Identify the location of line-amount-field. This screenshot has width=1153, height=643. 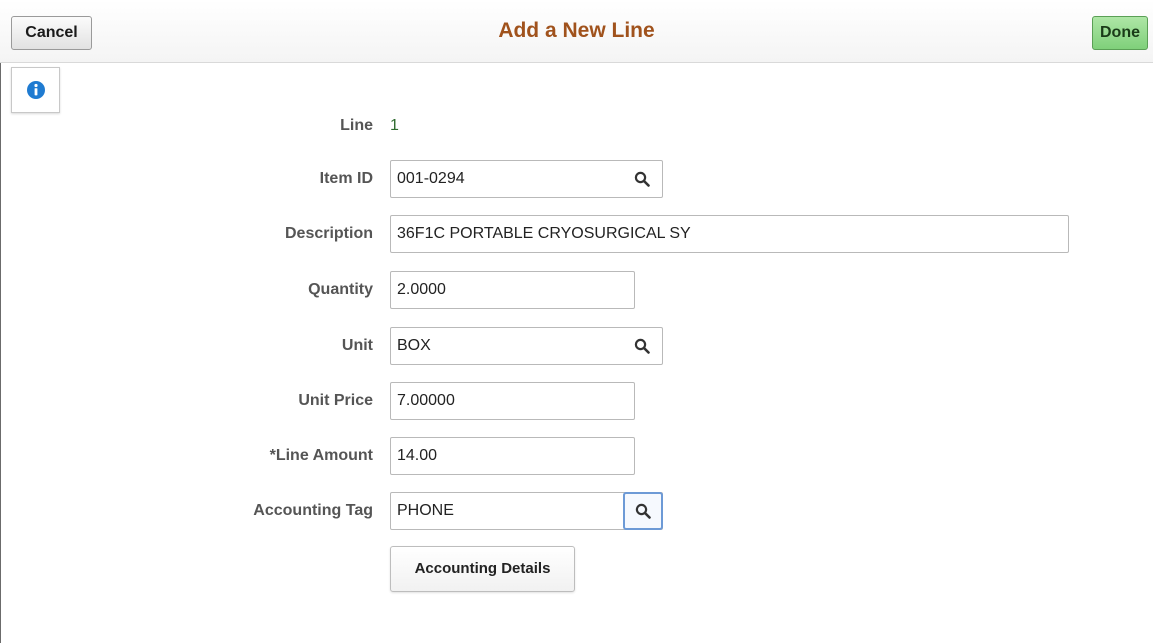
(512, 456).